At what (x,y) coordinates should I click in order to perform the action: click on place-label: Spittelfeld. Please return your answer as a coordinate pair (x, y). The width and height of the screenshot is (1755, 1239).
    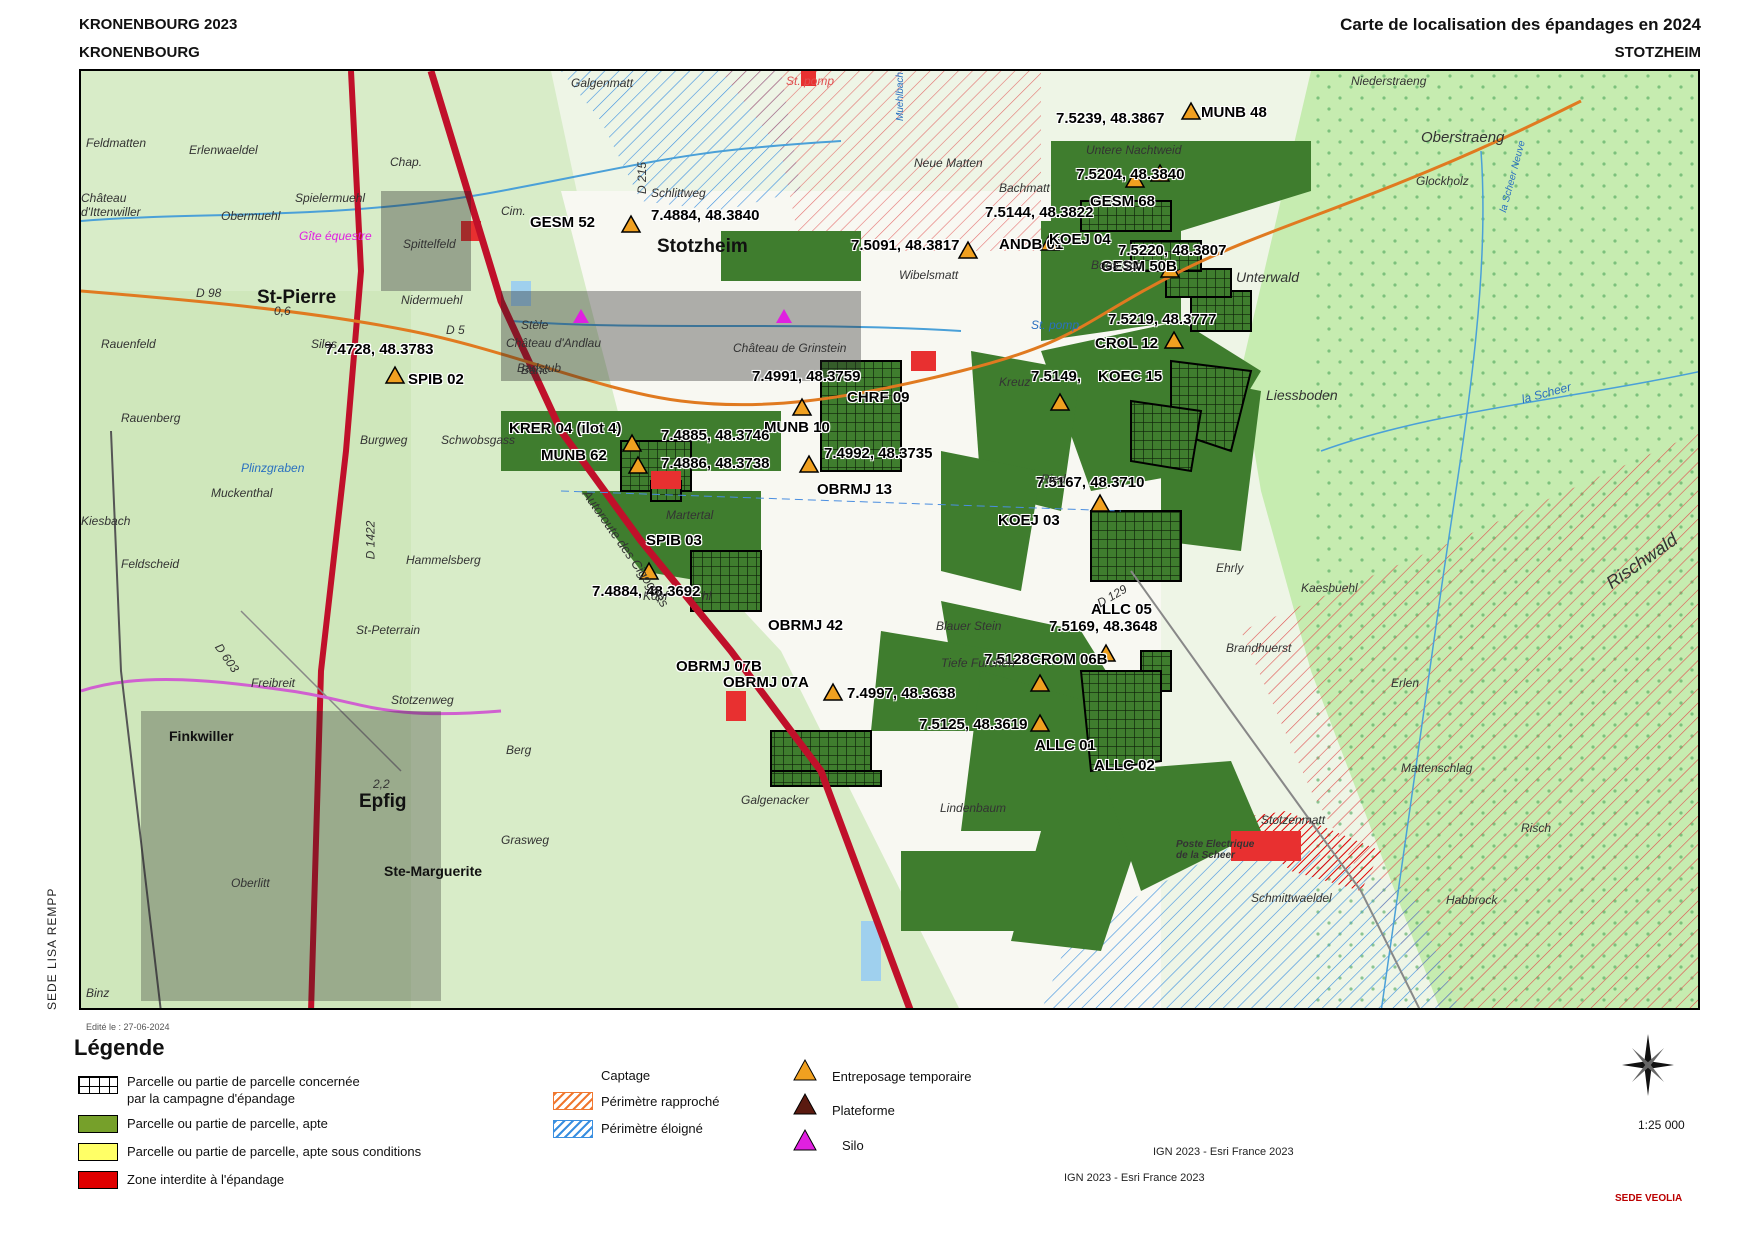
    Looking at the image, I should click on (429, 244).